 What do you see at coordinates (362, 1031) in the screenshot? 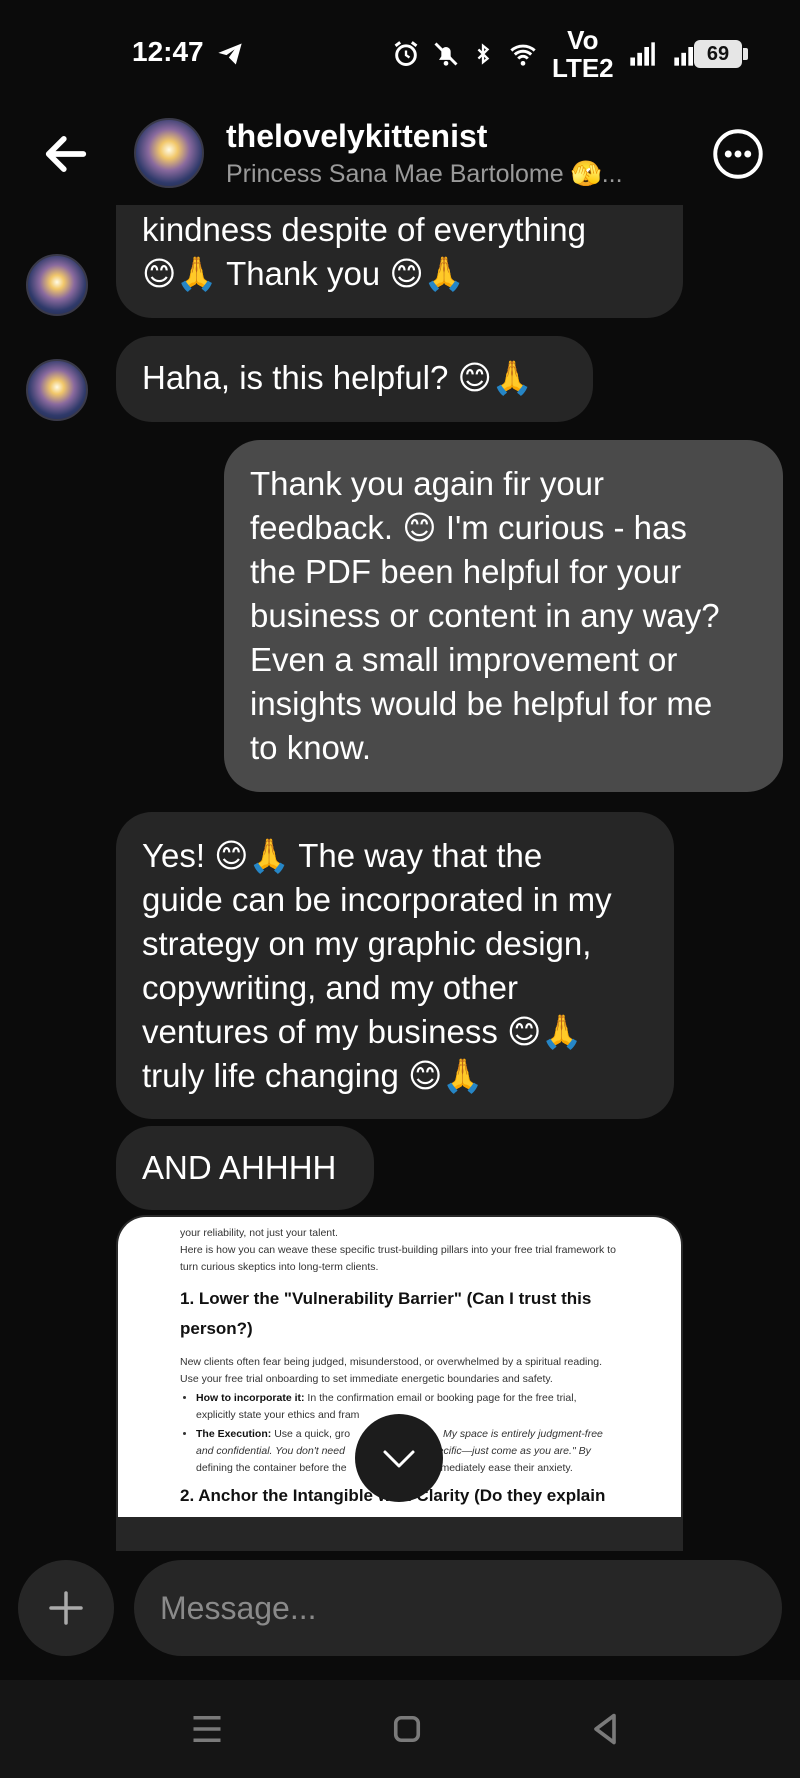
I see `message-line: ventures of my business 😊🙏` at bounding box center [362, 1031].